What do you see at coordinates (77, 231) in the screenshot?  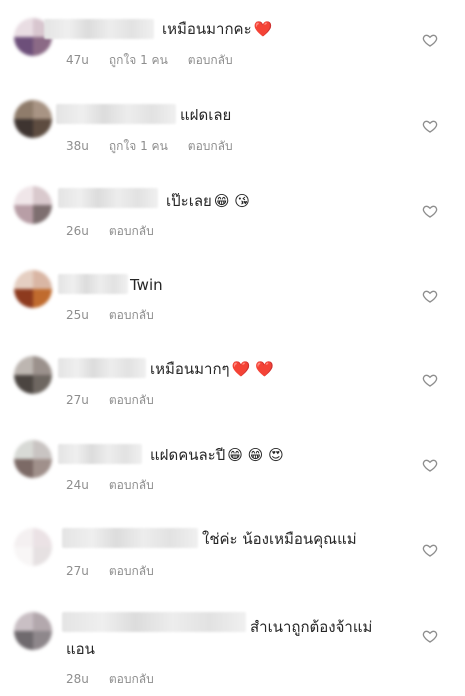 I see `comment-time: 26u` at bounding box center [77, 231].